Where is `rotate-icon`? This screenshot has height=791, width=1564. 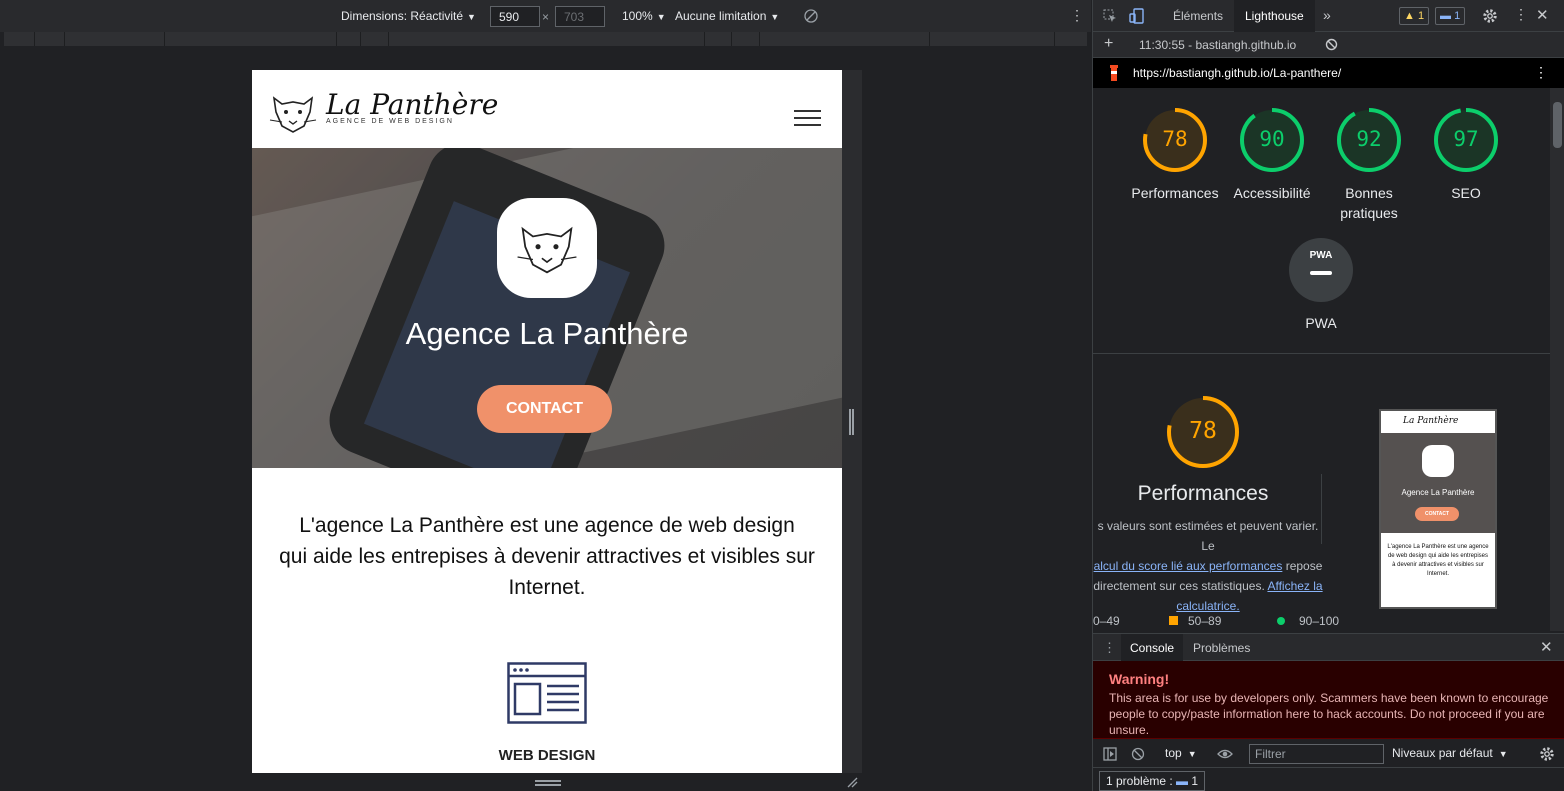 rotate-icon is located at coordinates (811, 16).